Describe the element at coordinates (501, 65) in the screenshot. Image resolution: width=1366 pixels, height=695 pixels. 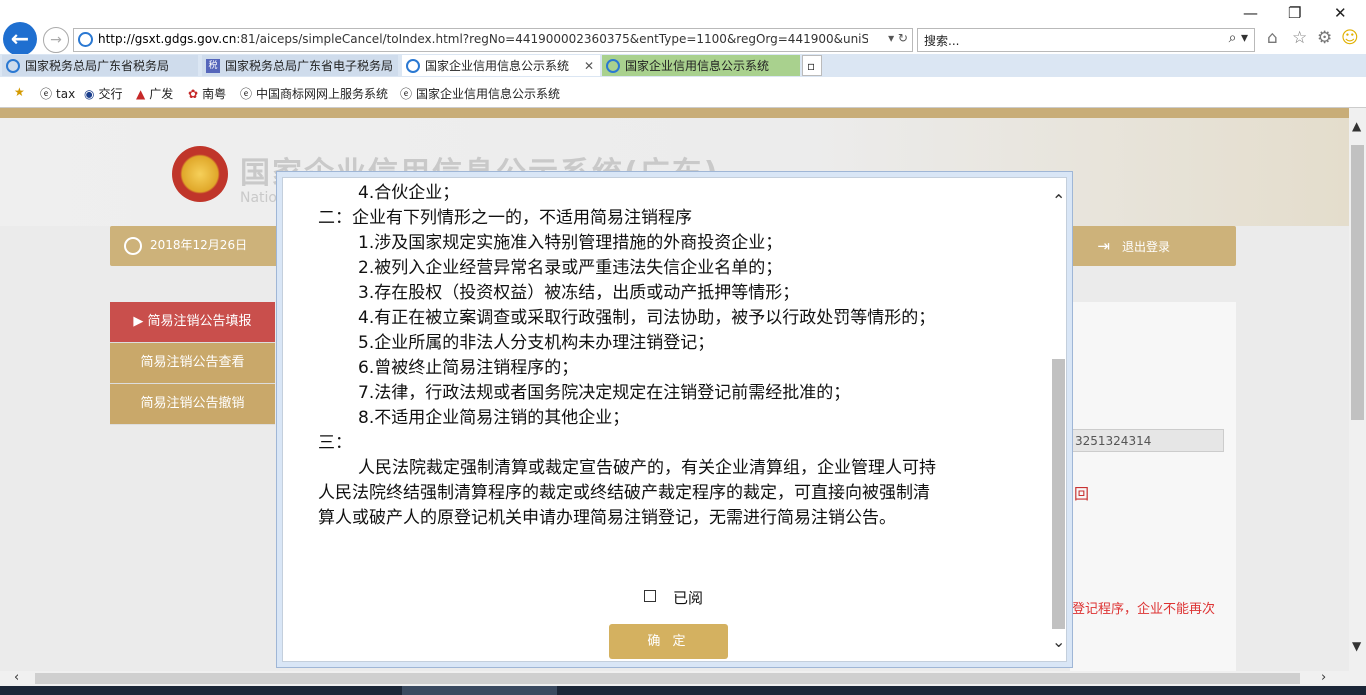
I see `tab-credit-system-active: 国家企业信用信息公示系统 ✕` at that location.